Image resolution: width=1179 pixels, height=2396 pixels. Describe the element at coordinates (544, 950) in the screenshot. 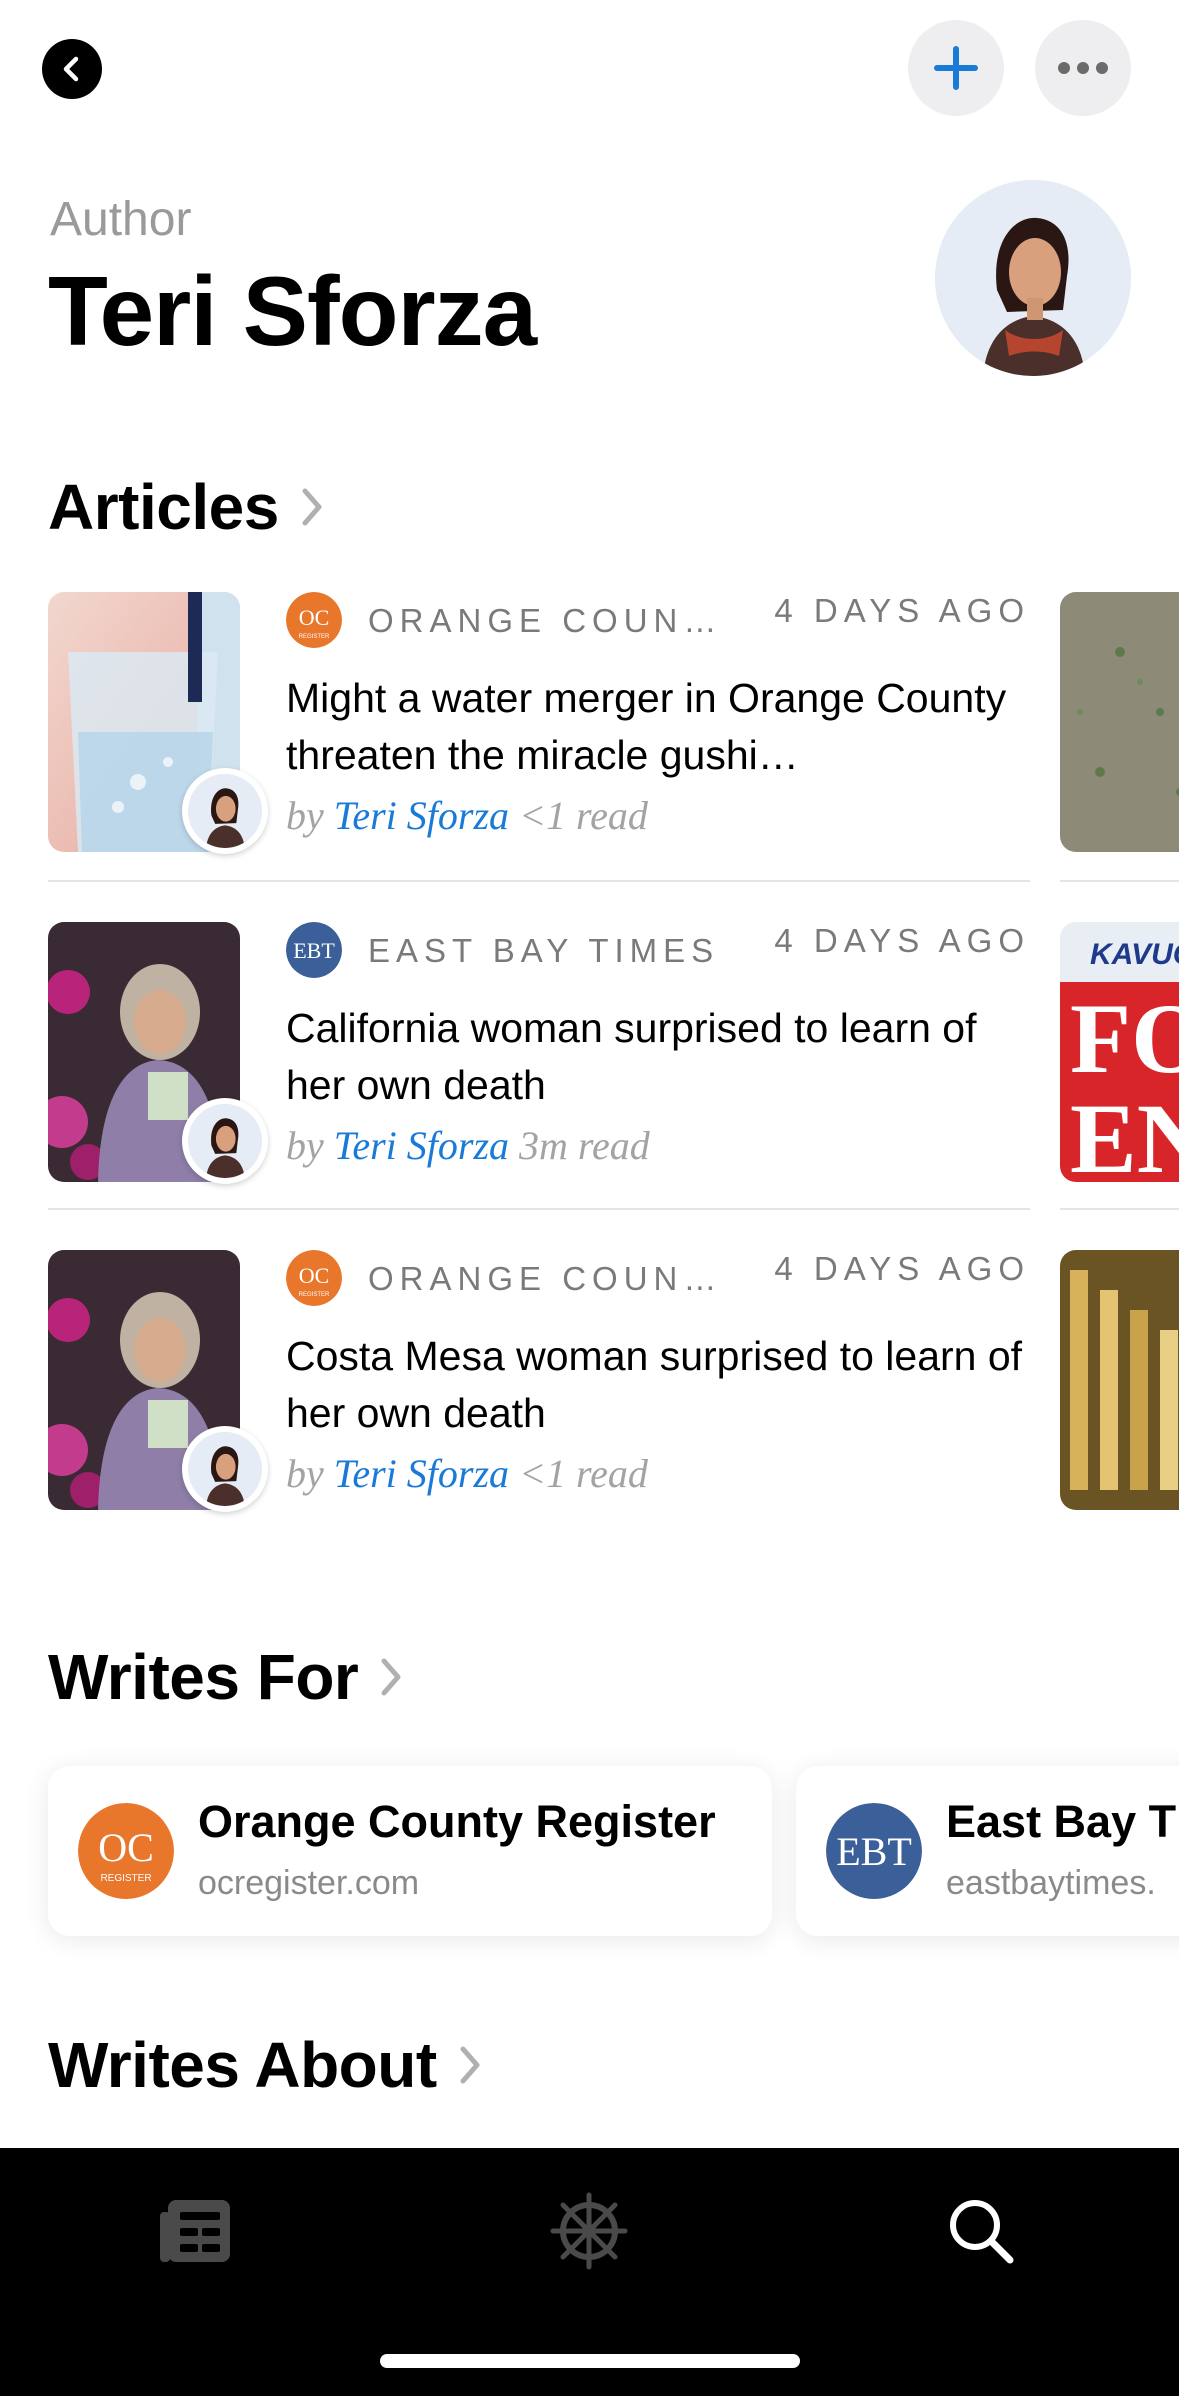

I see `publication-name: EAST BAY TIMES` at that location.